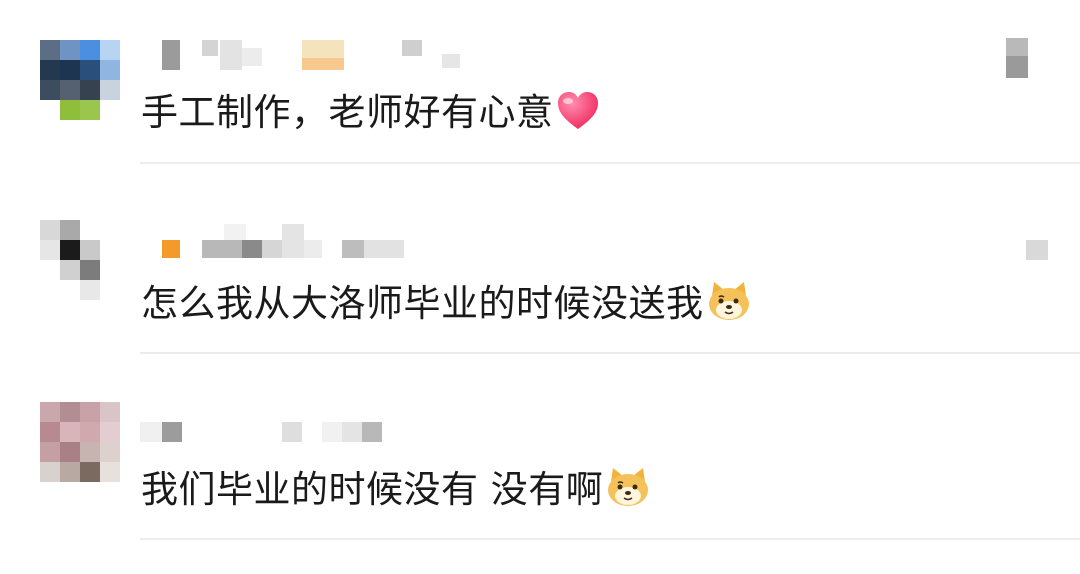 The height and width of the screenshot is (574, 1080). I want to click on comment-text-content: 手工制作，老师好有心意, so click(347, 112).